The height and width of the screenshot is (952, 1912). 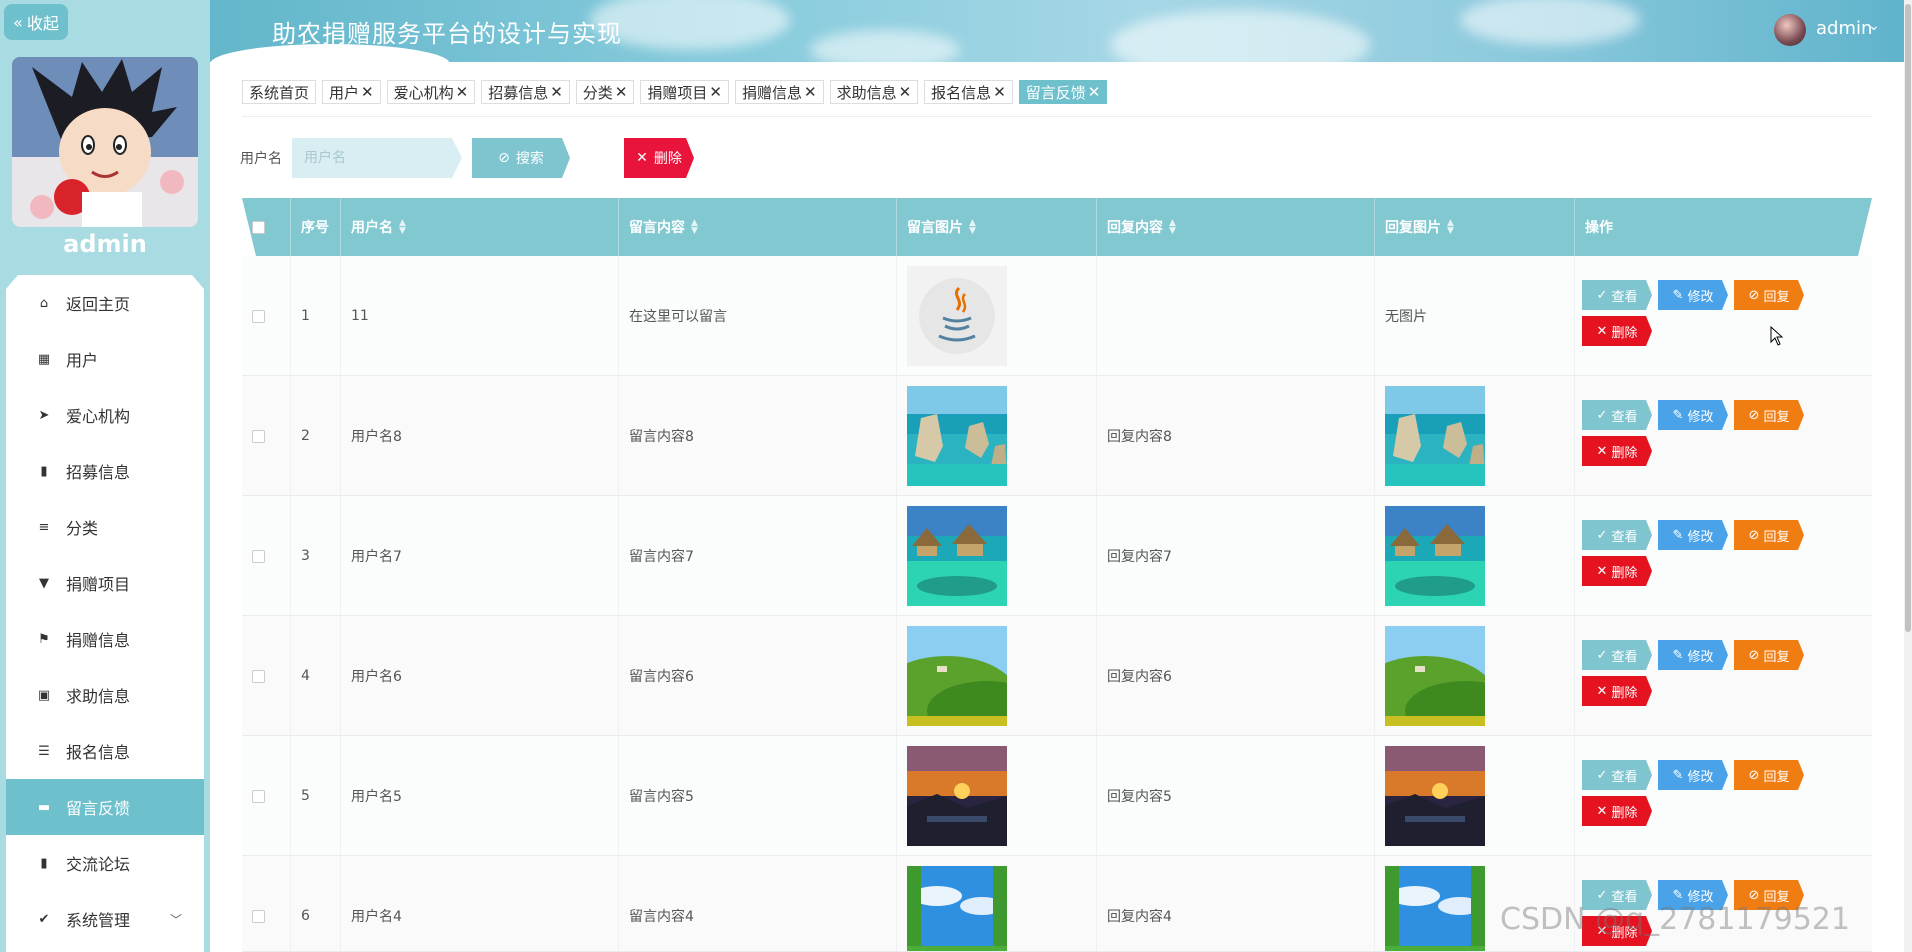 What do you see at coordinates (1790, 30) in the screenshot?
I see `user-avatar` at bounding box center [1790, 30].